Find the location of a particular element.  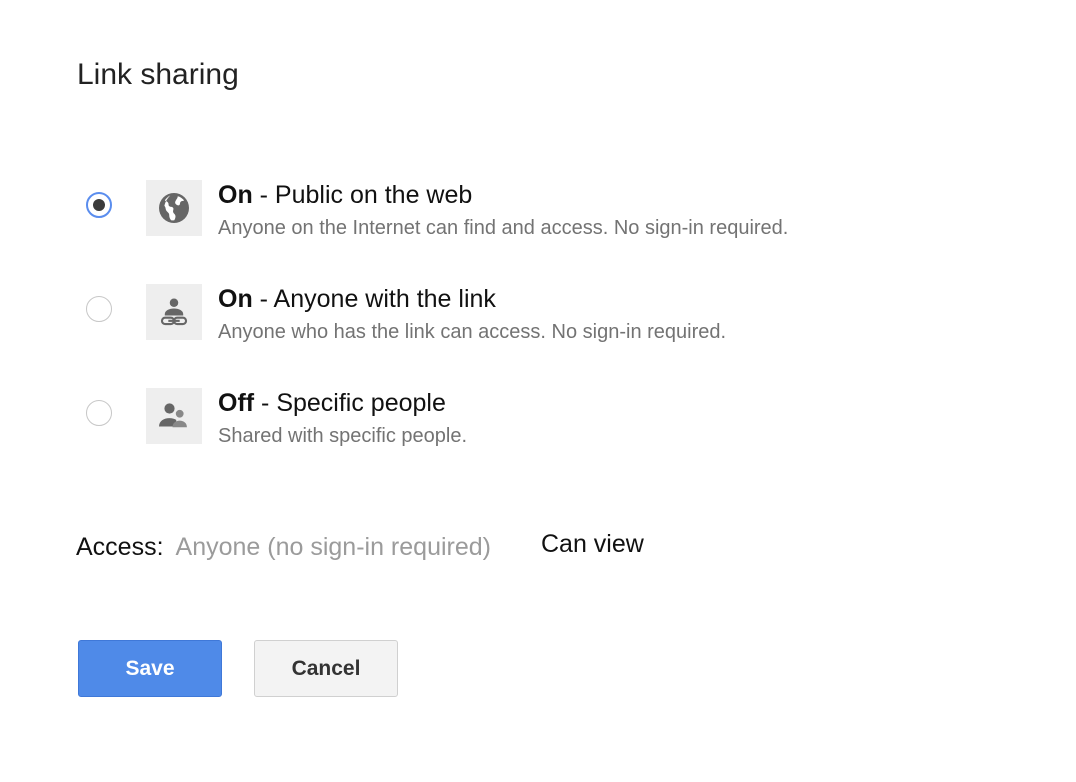

access-label: Access: is located at coordinates (120, 547).